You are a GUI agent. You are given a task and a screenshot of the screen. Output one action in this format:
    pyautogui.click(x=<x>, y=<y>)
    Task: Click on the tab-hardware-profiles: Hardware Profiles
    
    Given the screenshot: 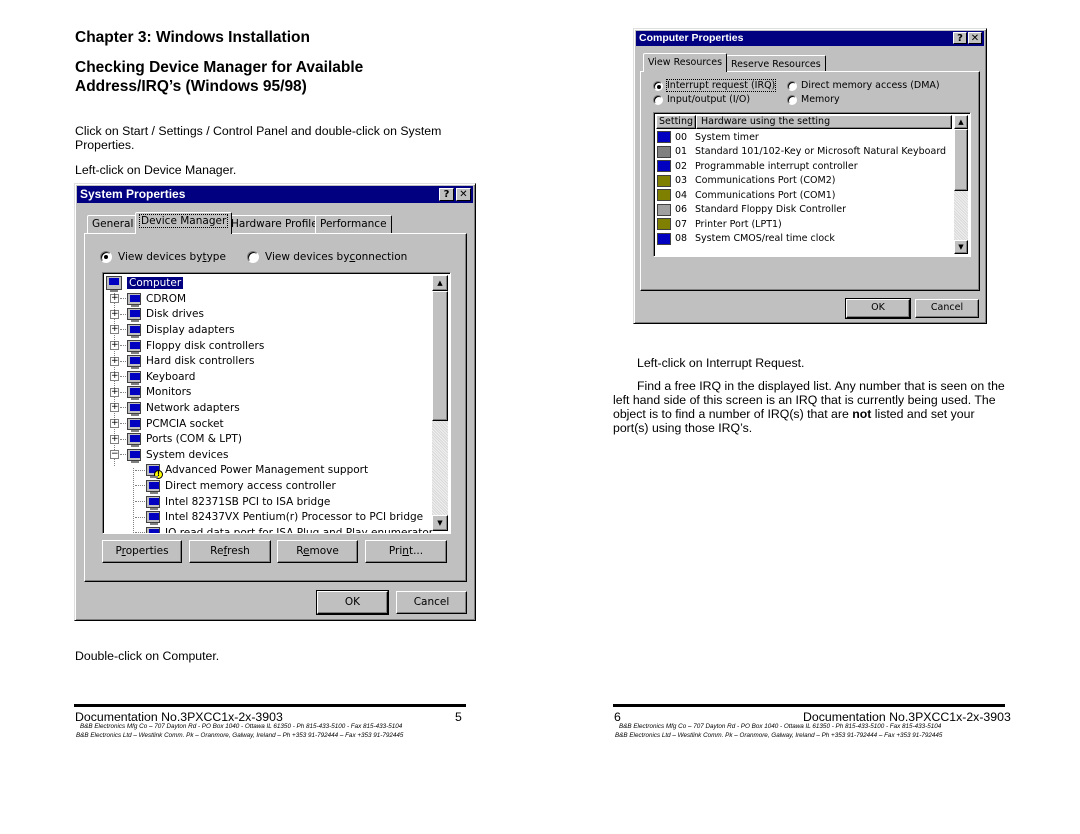 What is the action you would take?
    pyautogui.click(x=277, y=224)
    